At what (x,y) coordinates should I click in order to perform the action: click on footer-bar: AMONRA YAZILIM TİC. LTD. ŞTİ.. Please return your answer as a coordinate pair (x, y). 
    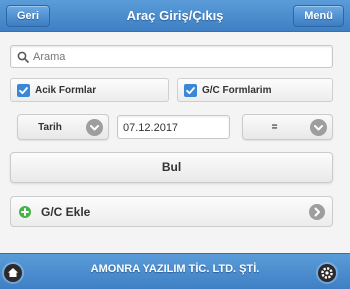
    Looking at the image, I should click on (175, 271).